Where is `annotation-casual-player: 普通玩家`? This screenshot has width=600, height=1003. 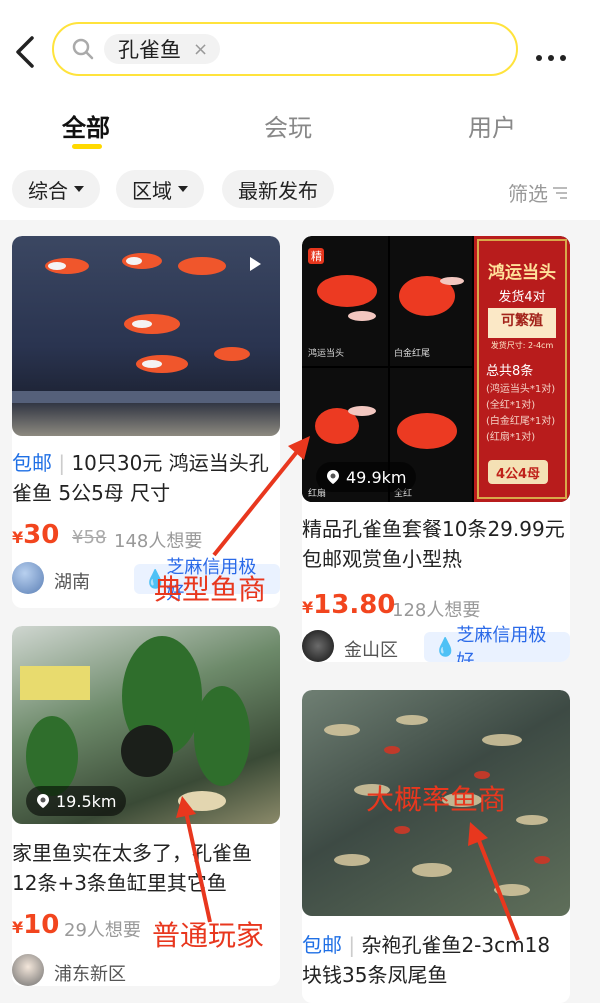 annotation-casual-player: 普通玩家 is located at coordinates (208, 935).